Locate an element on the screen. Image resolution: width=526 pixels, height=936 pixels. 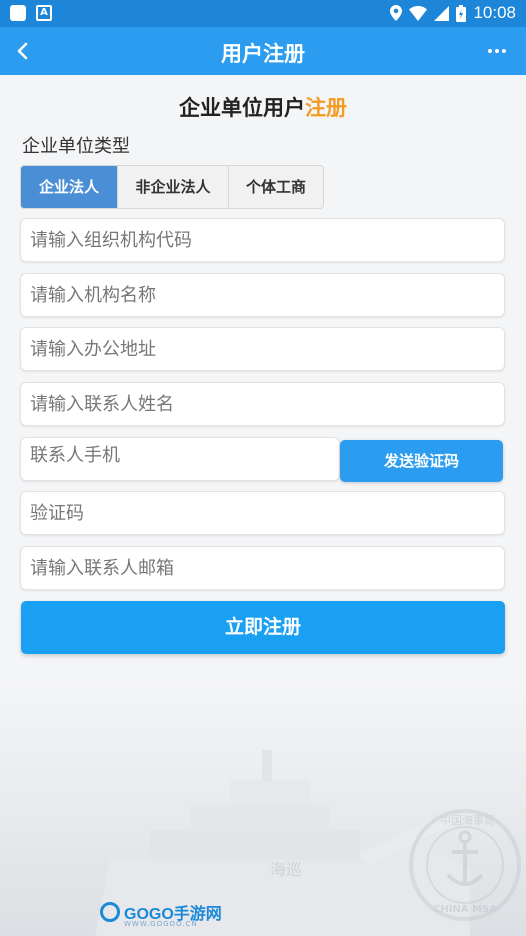
contact-name-input is located at coordinates (262, 404).